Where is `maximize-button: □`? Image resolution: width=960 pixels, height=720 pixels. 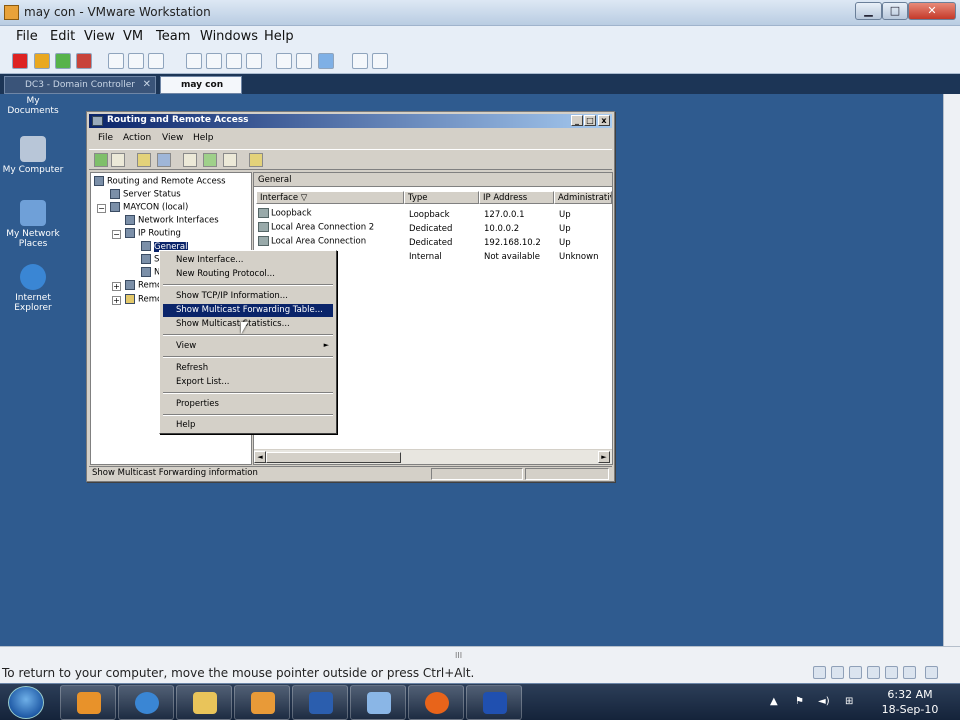
maximize-button: □ is located at coordinates (895, 11).